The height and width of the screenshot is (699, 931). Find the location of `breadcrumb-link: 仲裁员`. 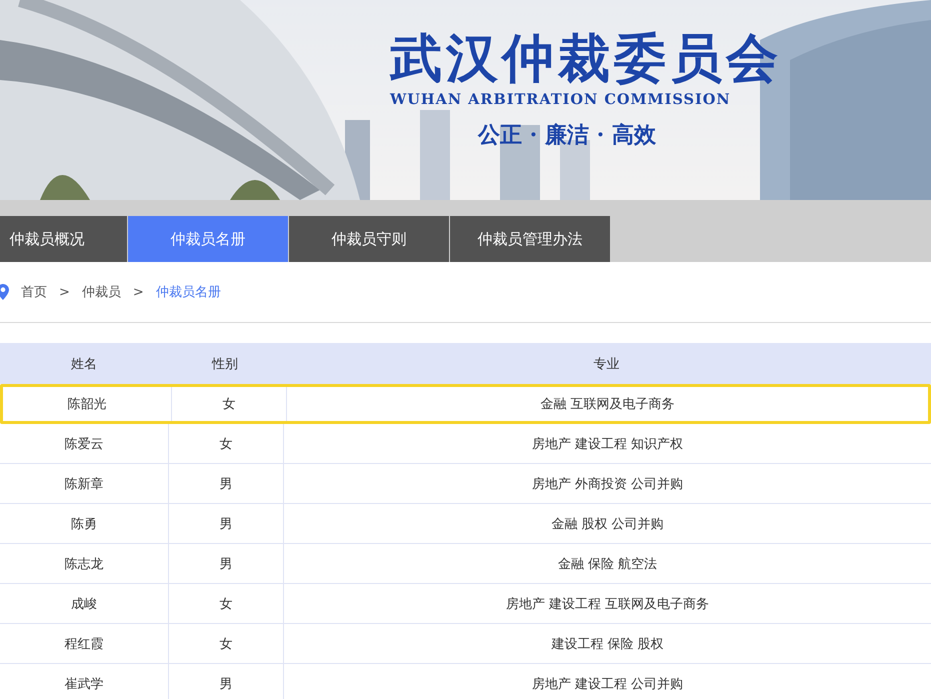

breadcrumb-link: 仲裁员 is located at coordinates (101, 292).